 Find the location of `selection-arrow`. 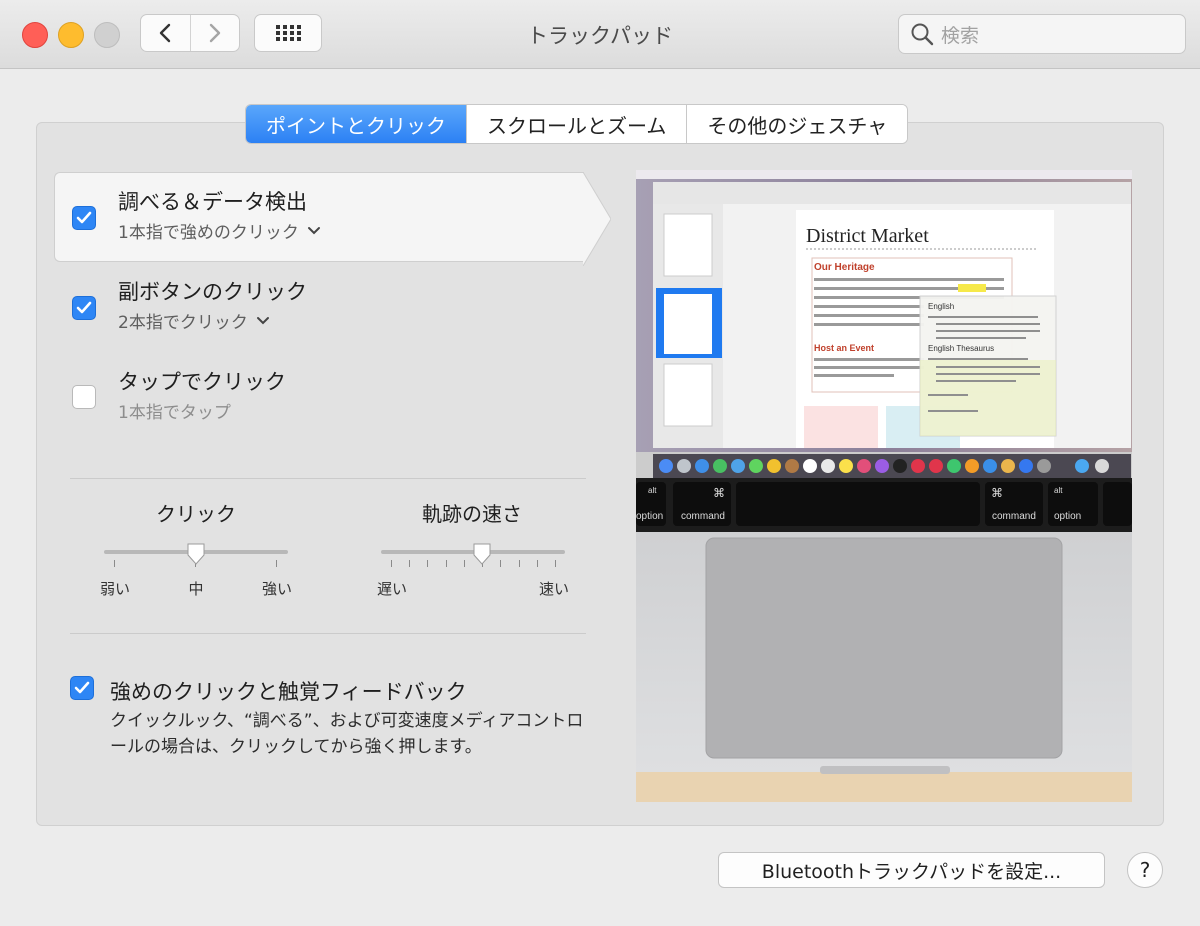

selection-arrow is located at coordinates (597, 219).